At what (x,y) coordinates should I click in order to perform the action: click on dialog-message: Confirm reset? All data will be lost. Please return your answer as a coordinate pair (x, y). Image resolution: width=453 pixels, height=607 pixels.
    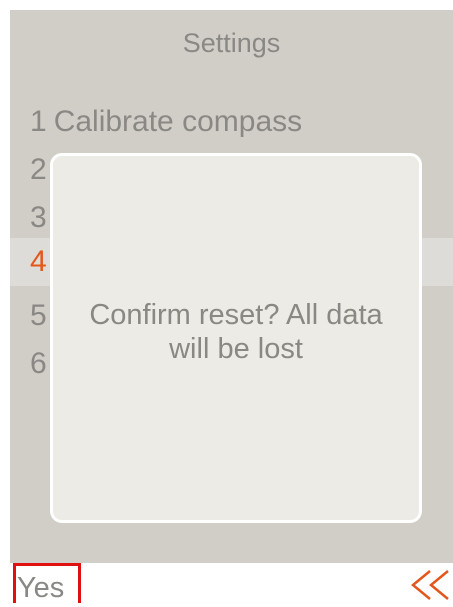
    Looking at the image, I should click on (236, 332).